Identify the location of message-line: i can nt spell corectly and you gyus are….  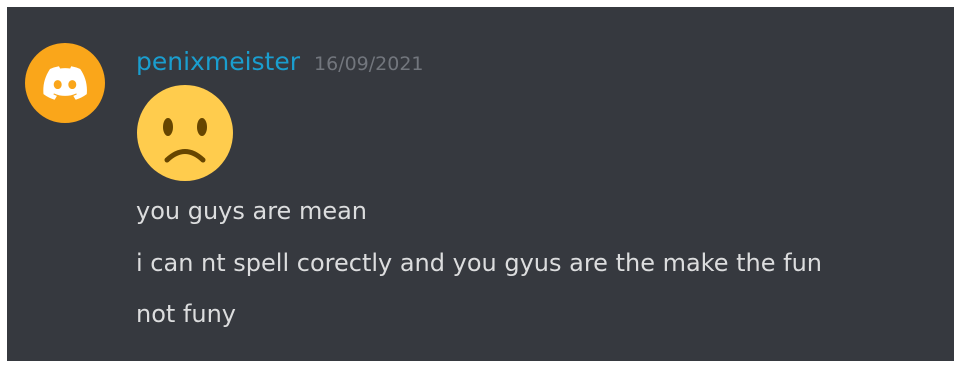
(479, 263).